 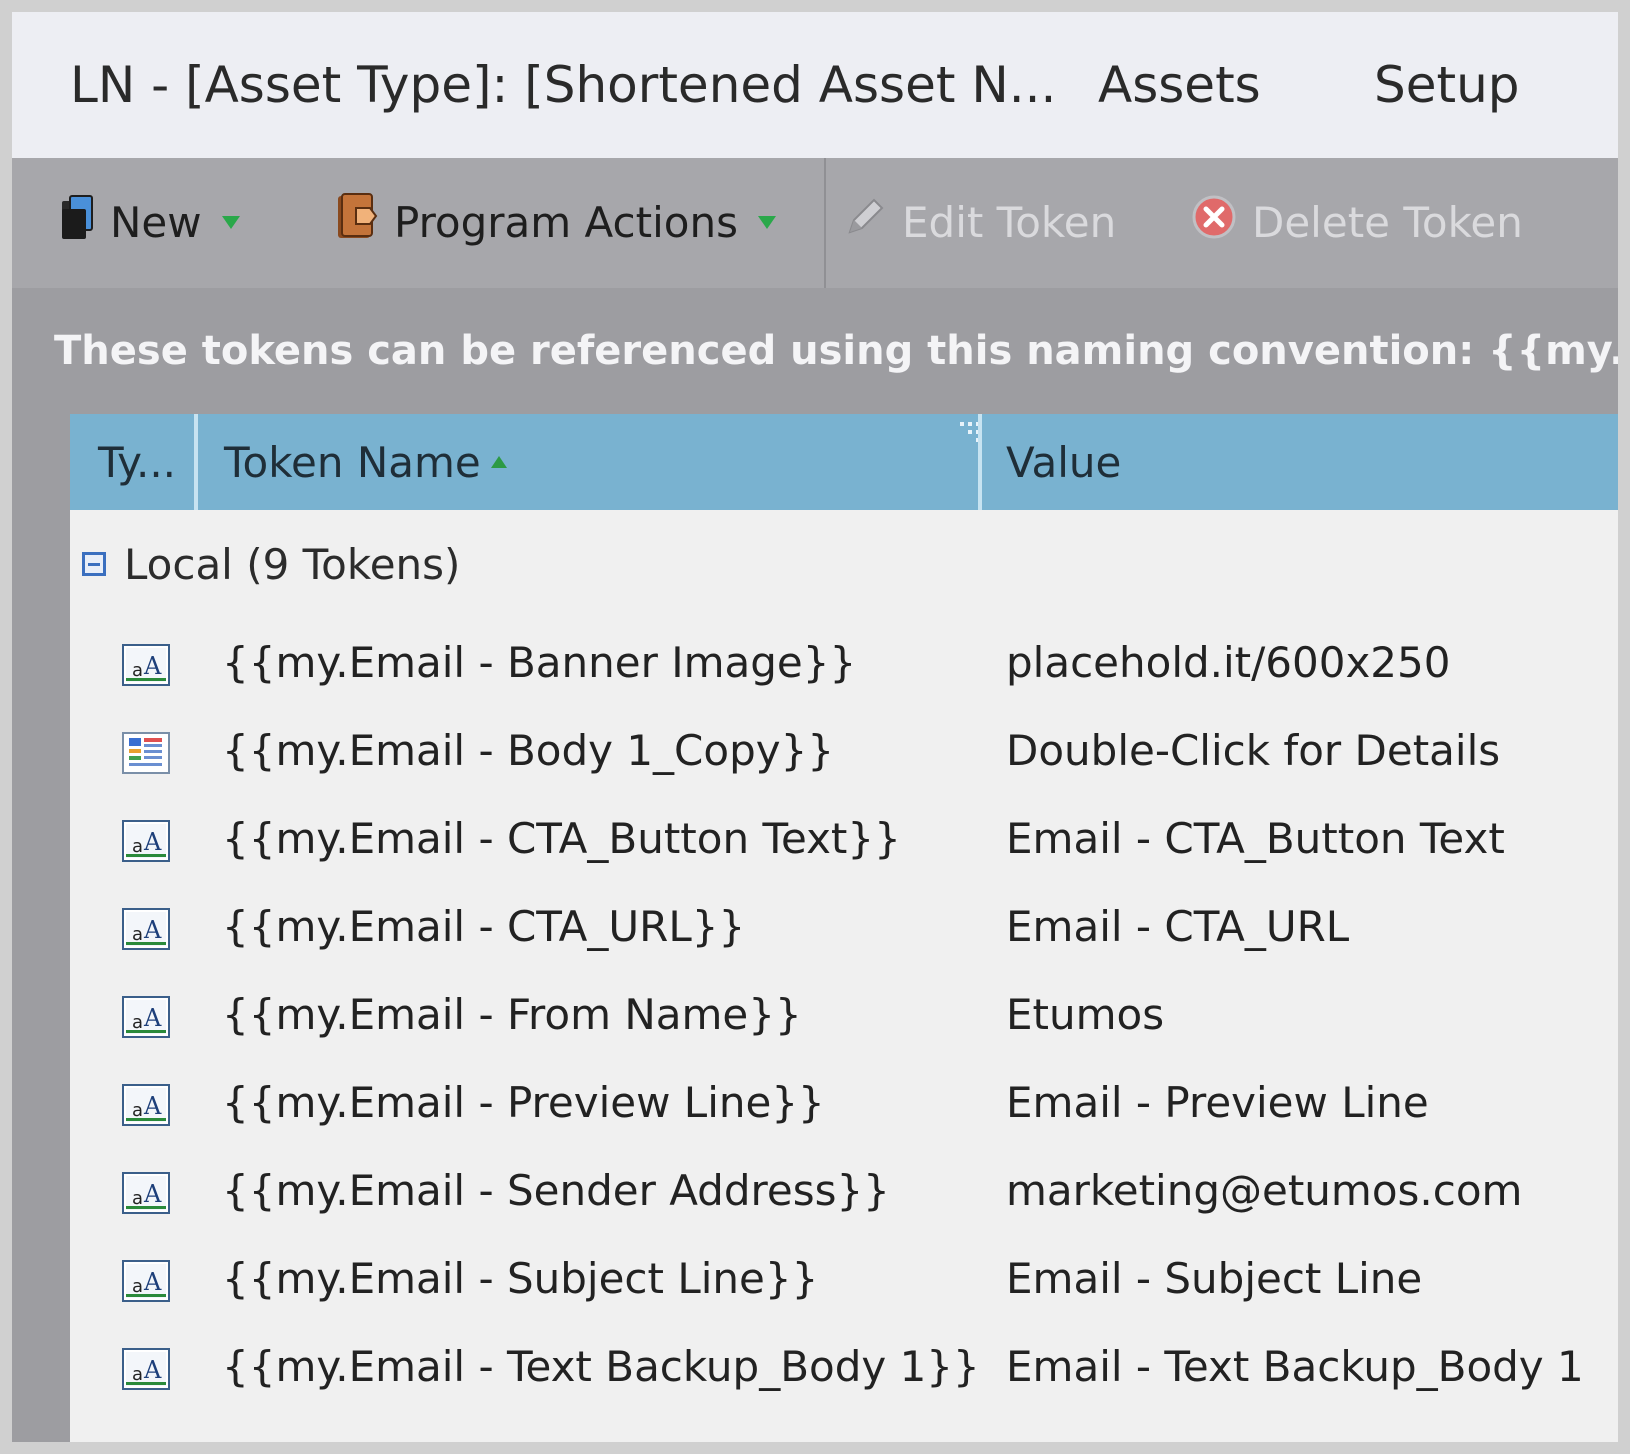 What do you see at coordinates (512, 1014) in the screenshot?
I see `token-name-cell: {{my.Email - From Name}}` at bounding box center [512, 1014].